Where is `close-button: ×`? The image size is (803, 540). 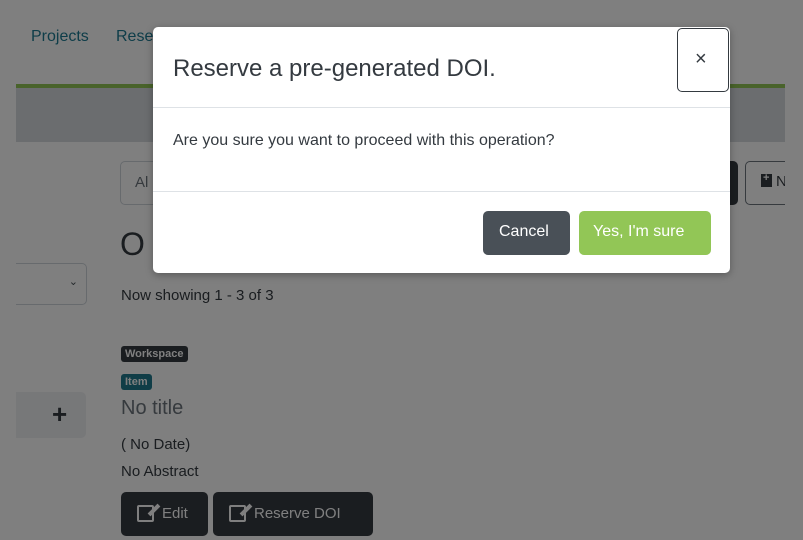
close-button: × is located at coordinates (703, 60).